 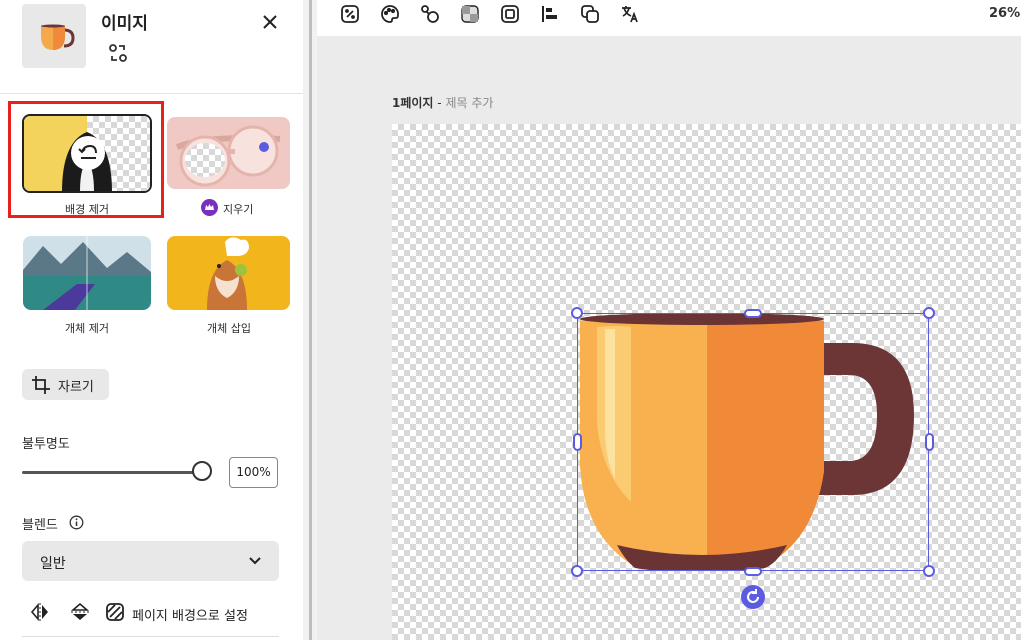 I want to click on blend-value: 일반, so click(x=53, y=564).